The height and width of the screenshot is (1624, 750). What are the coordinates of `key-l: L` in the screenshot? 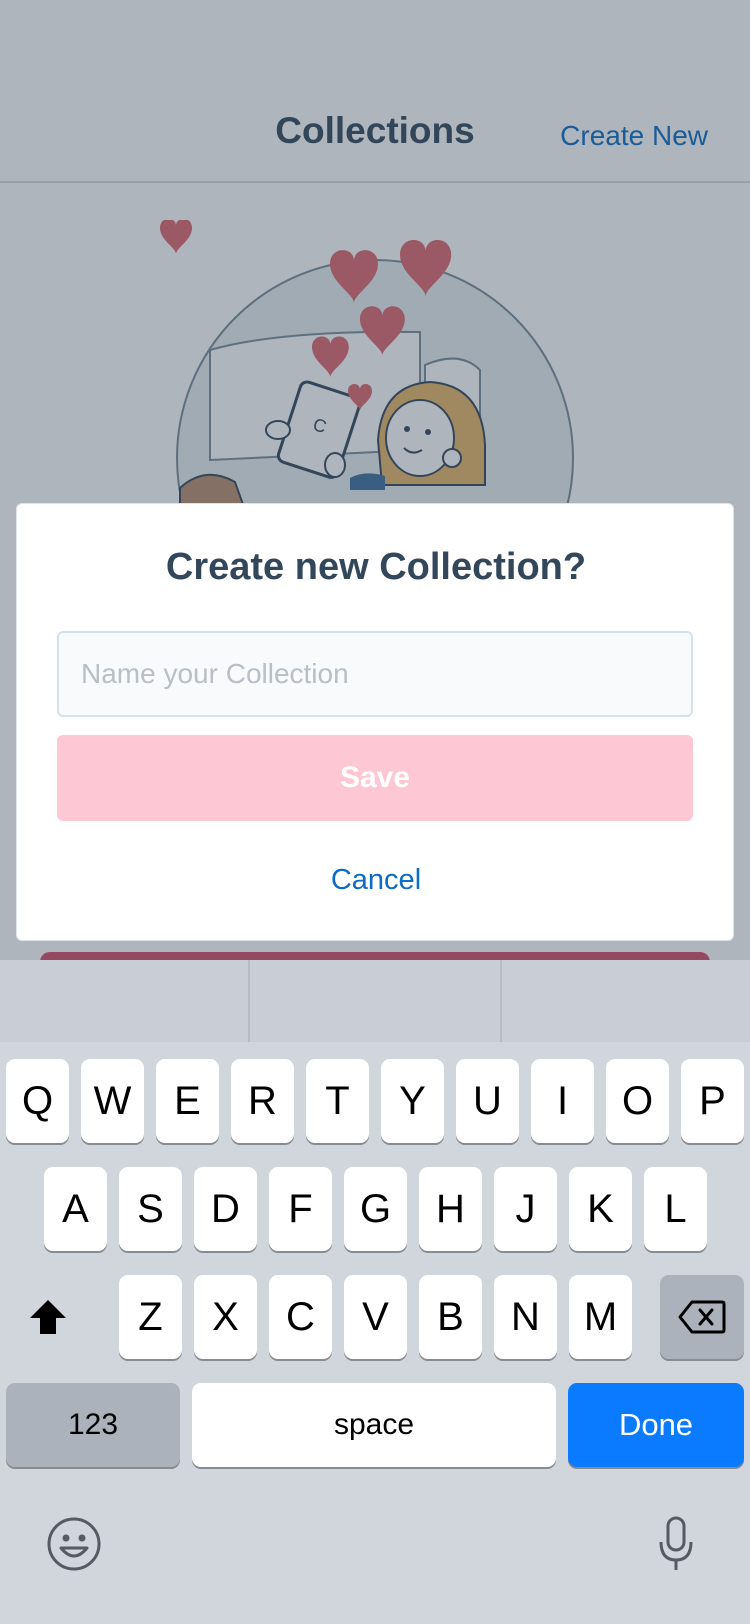 It's located at (675, 1209).